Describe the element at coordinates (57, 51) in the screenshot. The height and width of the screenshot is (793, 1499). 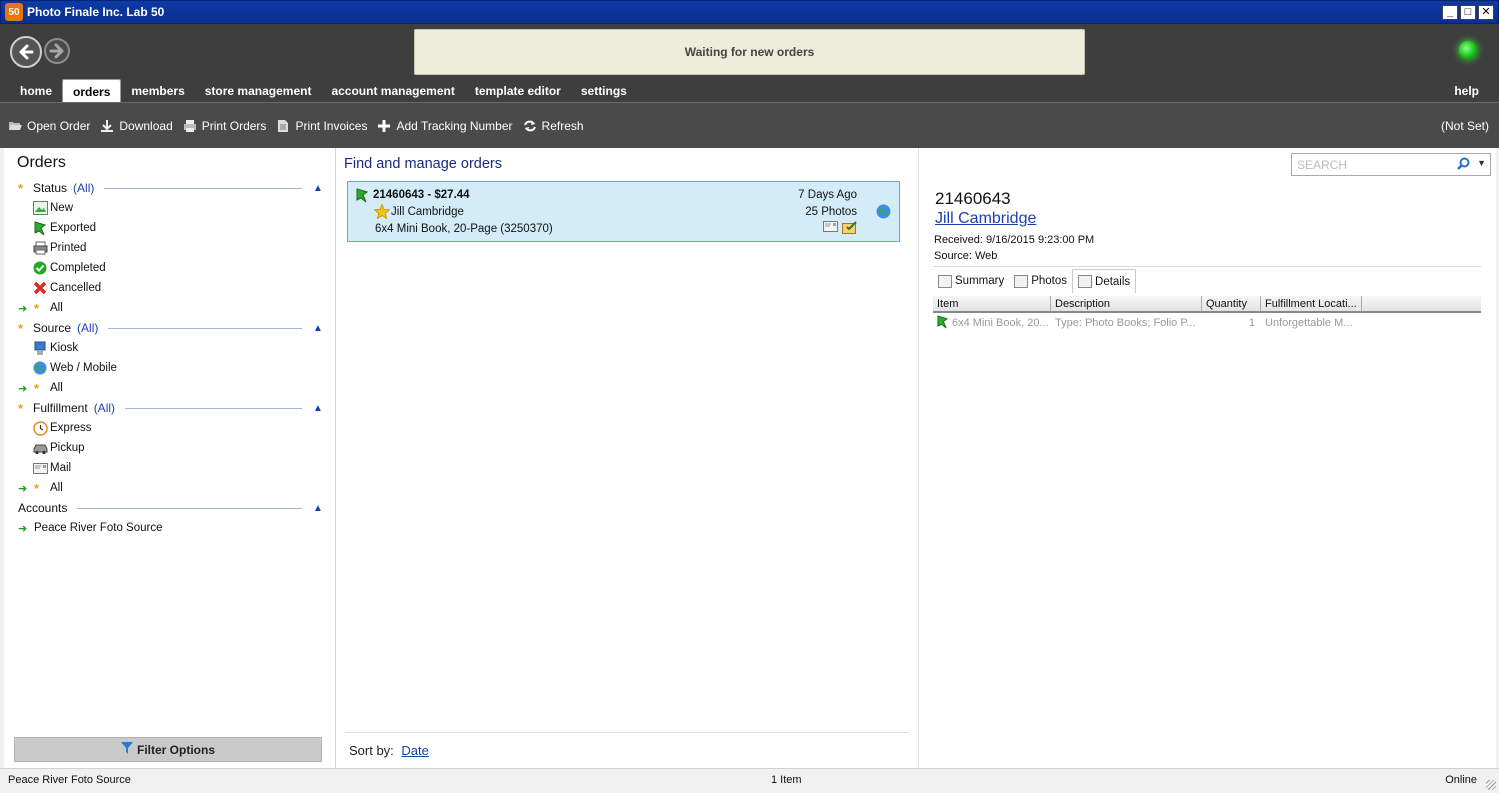
I see `forward-button` at that location.